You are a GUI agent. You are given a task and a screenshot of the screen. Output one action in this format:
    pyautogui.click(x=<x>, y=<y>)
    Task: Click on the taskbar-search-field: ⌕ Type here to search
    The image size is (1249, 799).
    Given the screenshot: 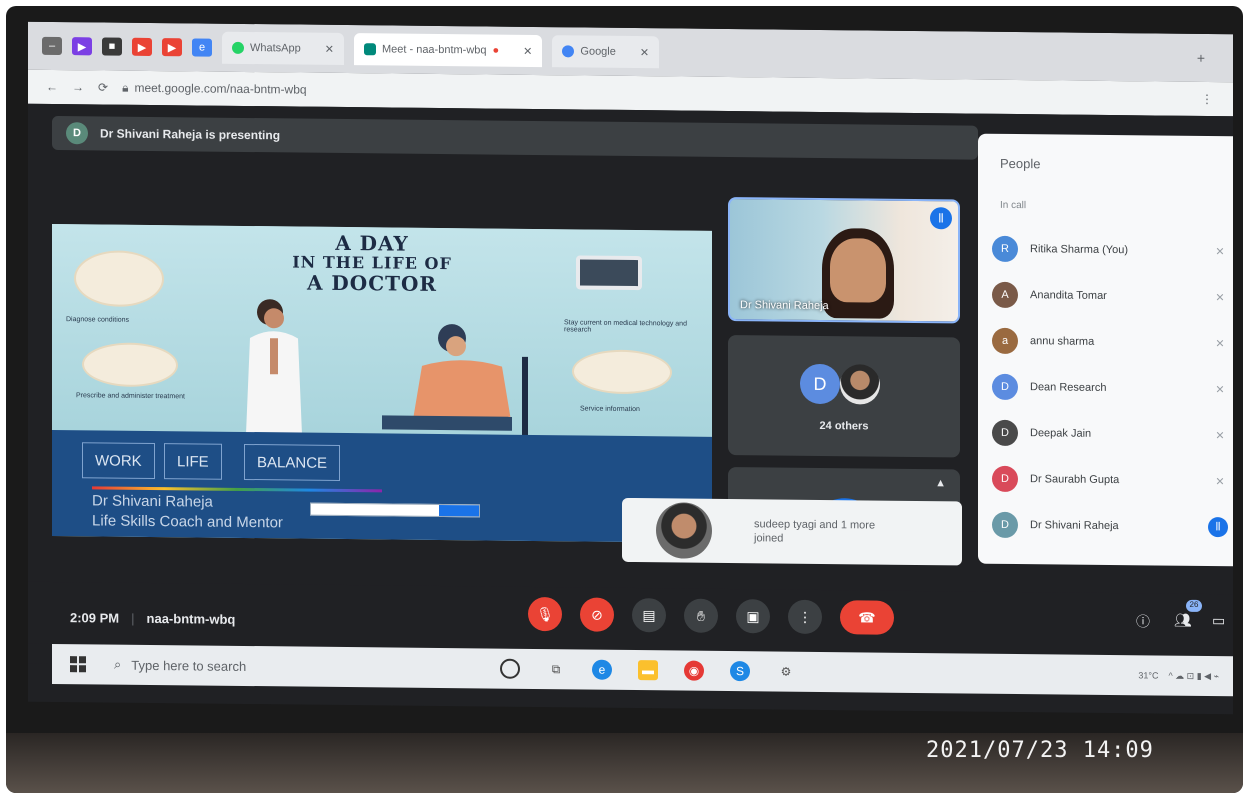 What is the action you would take?
    pyautogui.click(x=264, y=666)
    